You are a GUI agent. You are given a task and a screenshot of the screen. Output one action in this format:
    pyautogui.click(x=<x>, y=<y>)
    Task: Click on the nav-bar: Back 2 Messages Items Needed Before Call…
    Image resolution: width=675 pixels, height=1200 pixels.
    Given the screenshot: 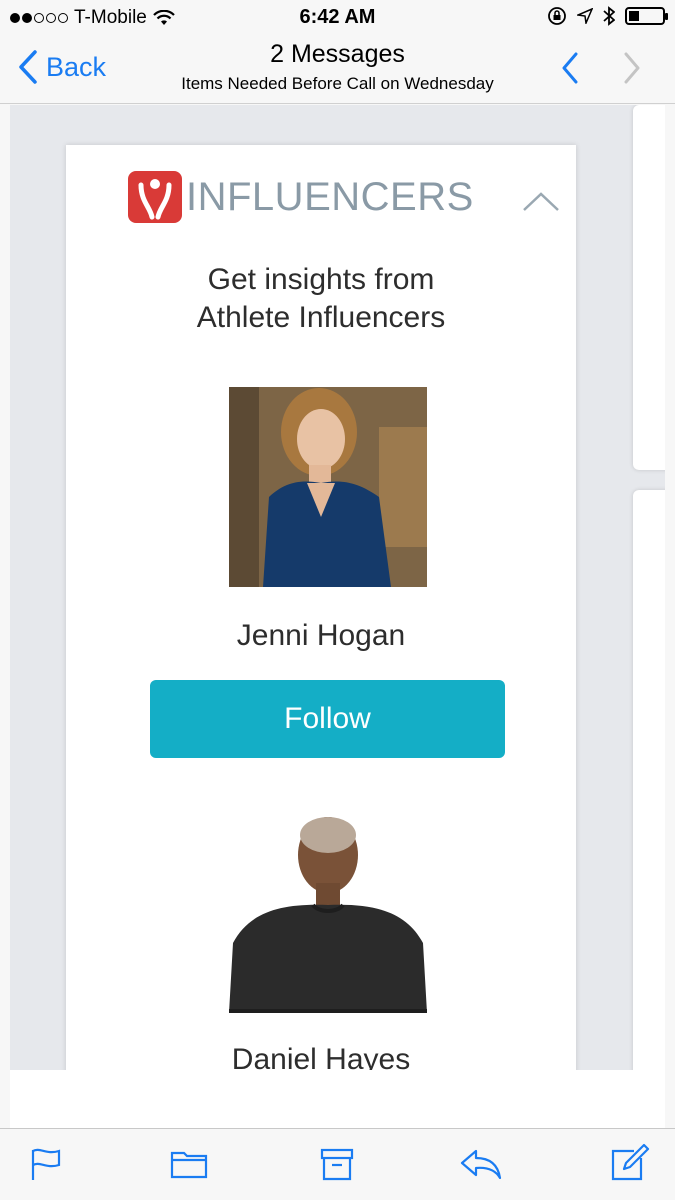 What is the action you would take?
    pyautogui.click(x=337, y=69)
    